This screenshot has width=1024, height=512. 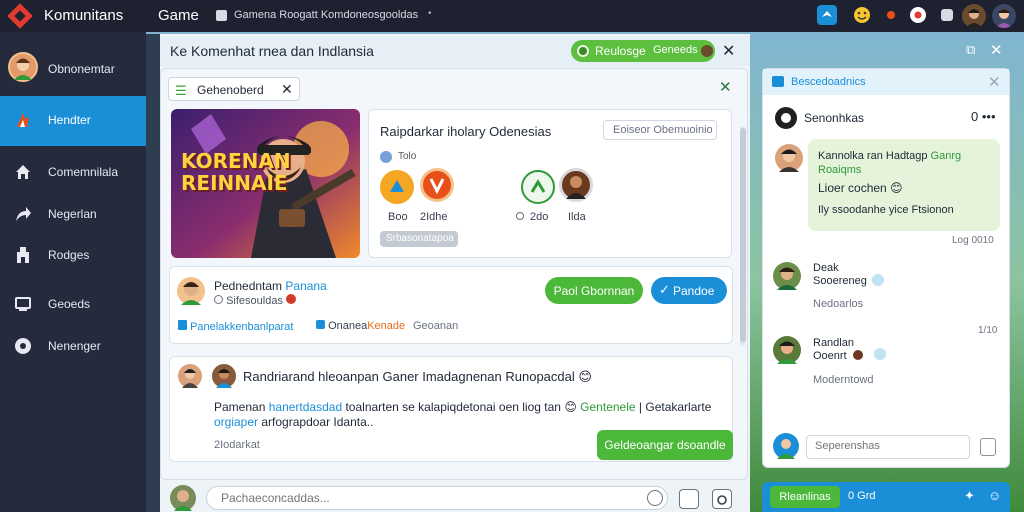 What do you see at coordinates (431, 498) in the screenshot?
I see `composer-text-field` at bounding box center [431, 498].